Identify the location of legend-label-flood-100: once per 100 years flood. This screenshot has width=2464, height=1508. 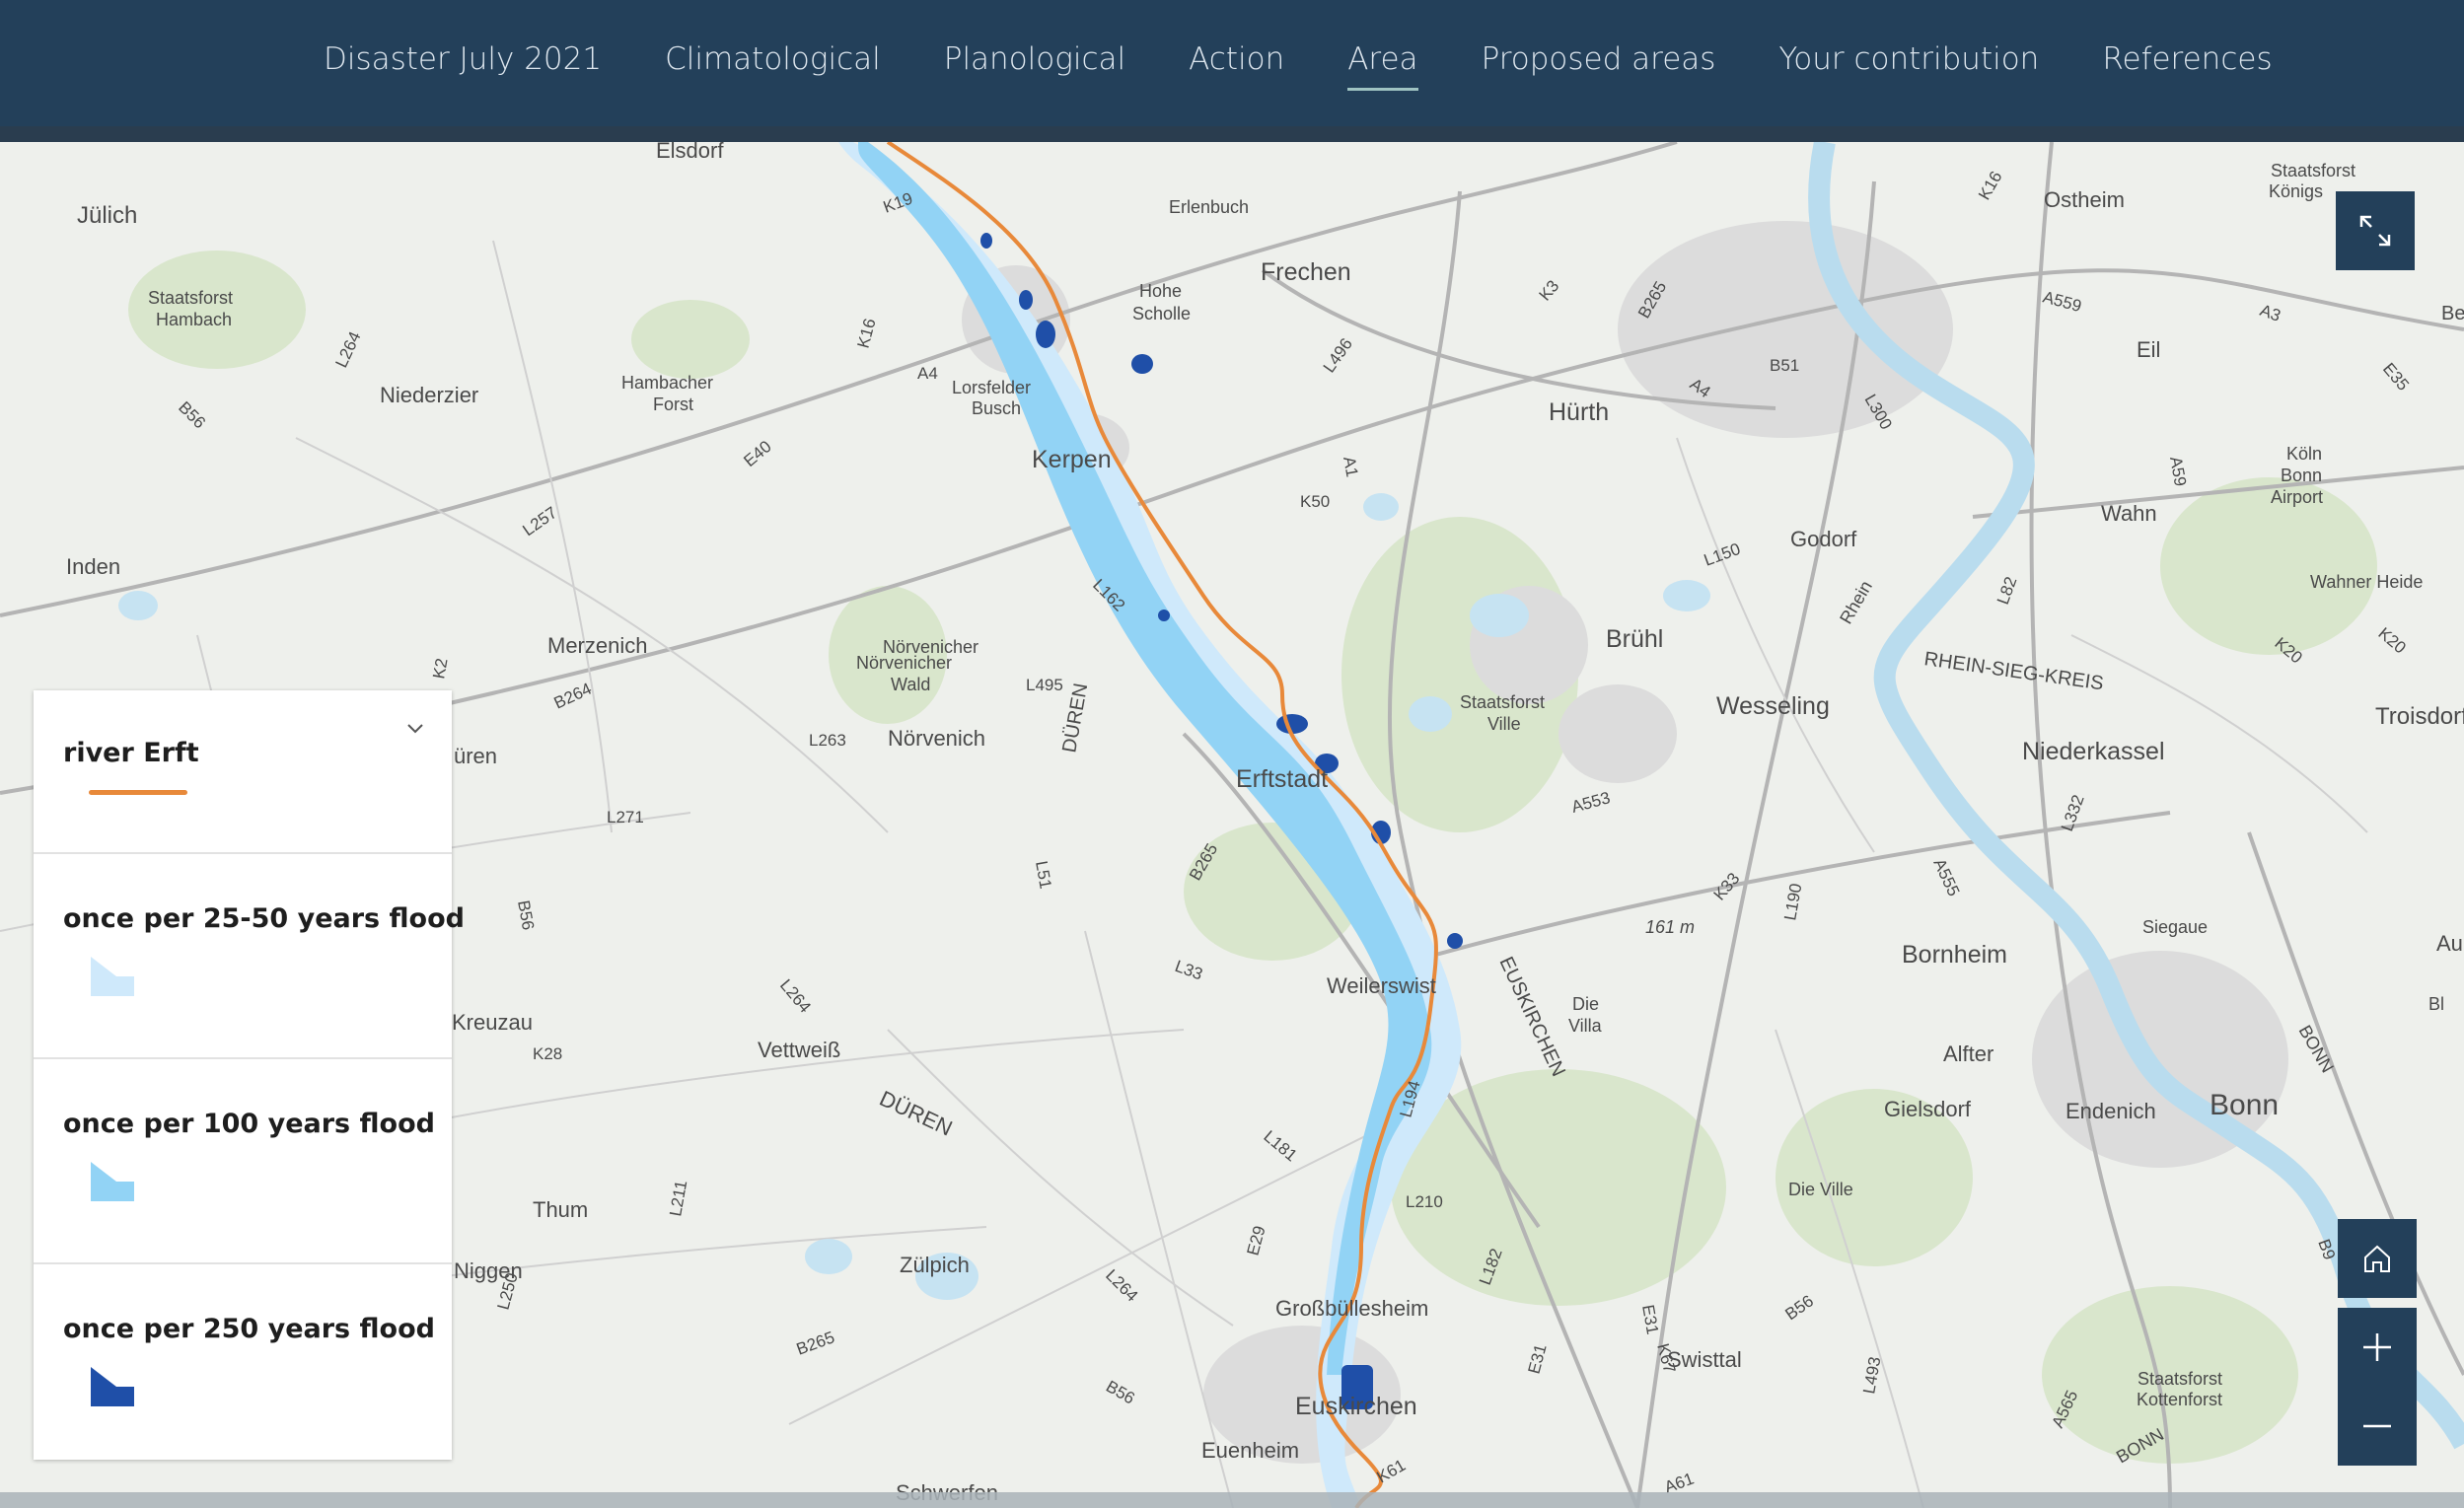
(249, 1124).